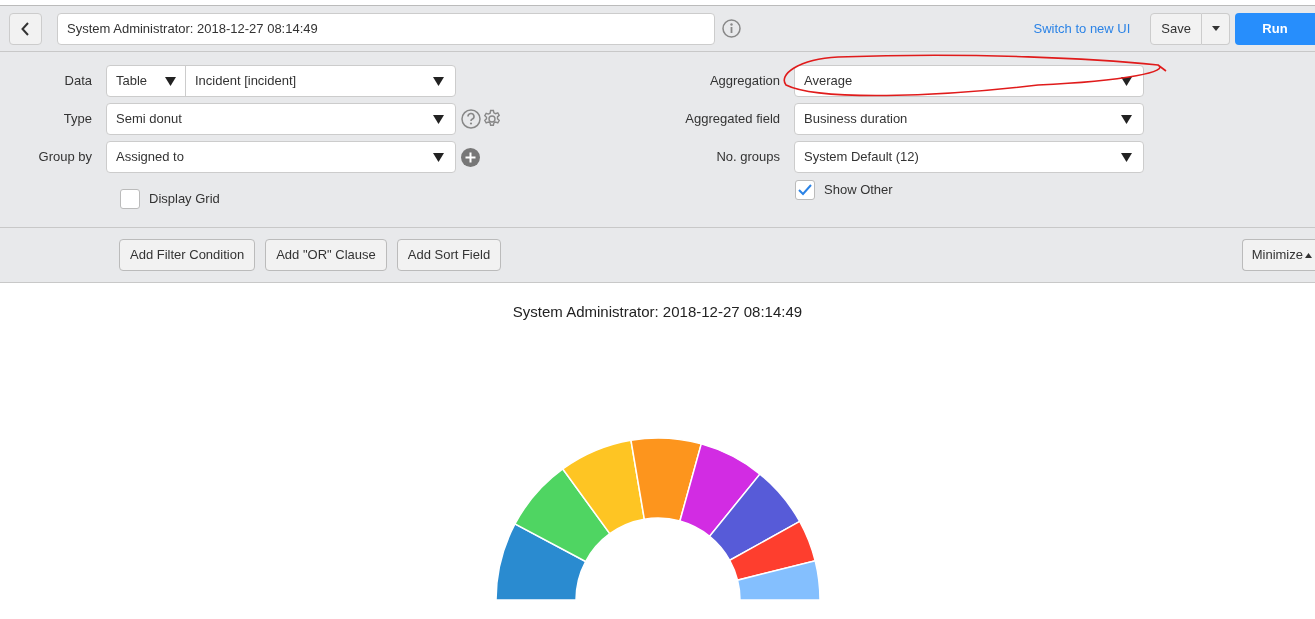  What do you see at coordinates (748, 157) in the screenshot?
I see `field-label: No. groups` at bounding box center [748, 157].